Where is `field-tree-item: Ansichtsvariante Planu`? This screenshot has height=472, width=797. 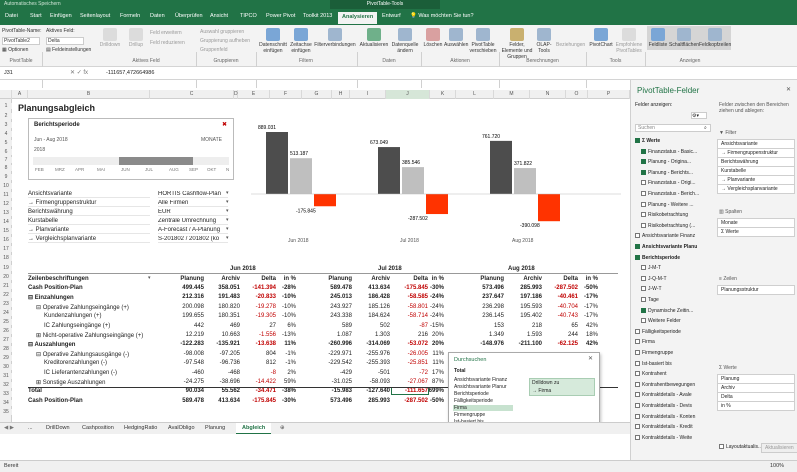
field-tree-item: Ansichtsvariante Planu is located at coordinates (666, 247).